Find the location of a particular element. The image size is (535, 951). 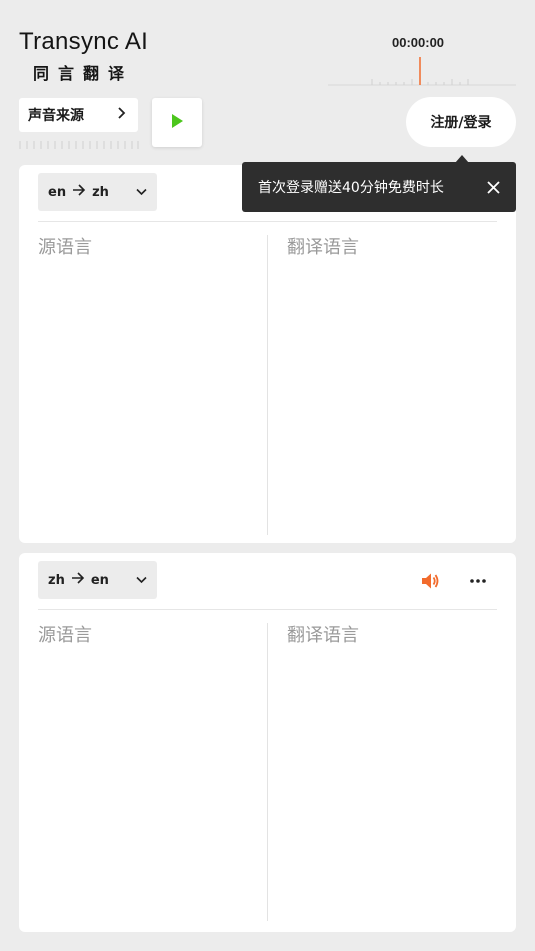

waveform-timeline is located at coordinates (422, 71).